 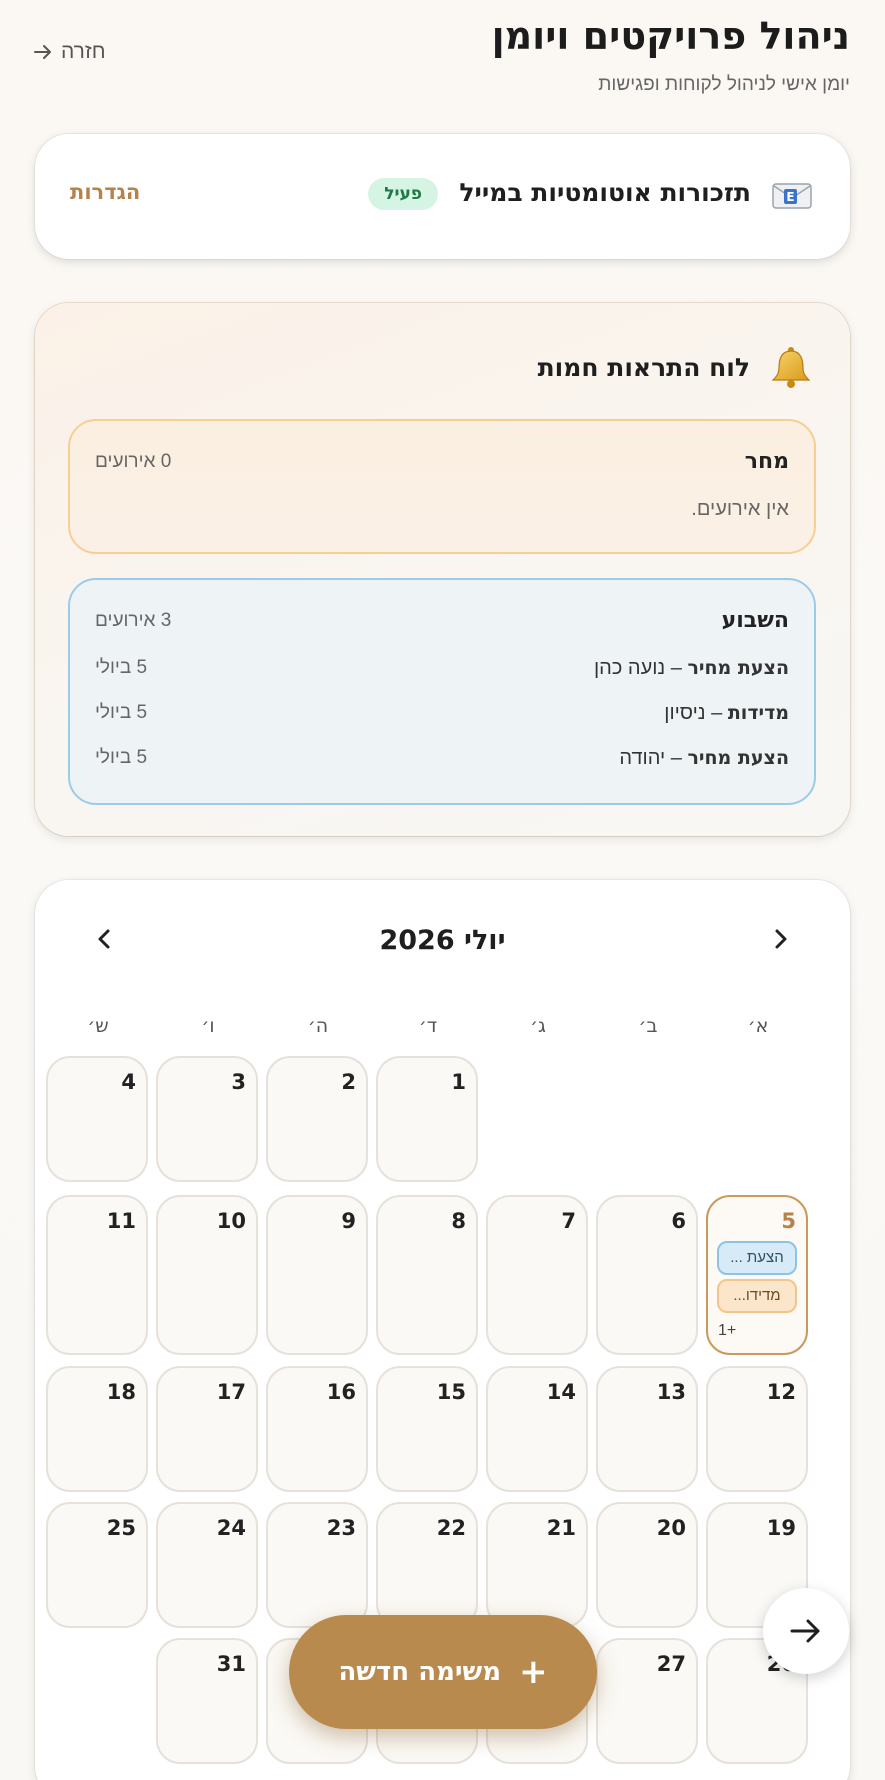 I want to click on new-task-button: + משימה חדשה, so click(x=443, y=1672).